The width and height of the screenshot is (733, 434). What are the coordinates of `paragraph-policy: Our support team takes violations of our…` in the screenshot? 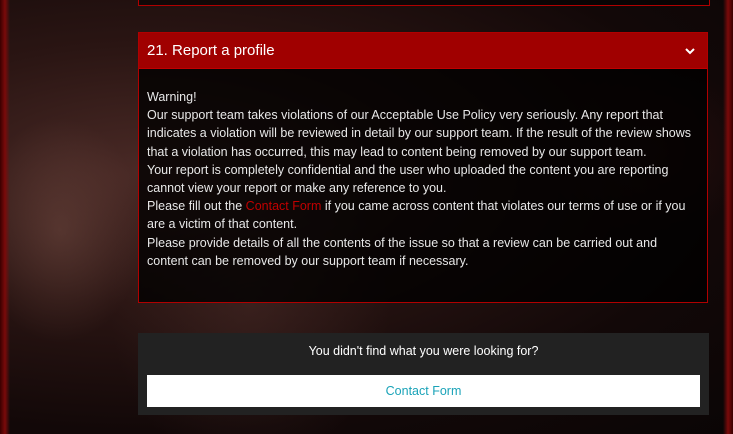 It's located at (419, 133).